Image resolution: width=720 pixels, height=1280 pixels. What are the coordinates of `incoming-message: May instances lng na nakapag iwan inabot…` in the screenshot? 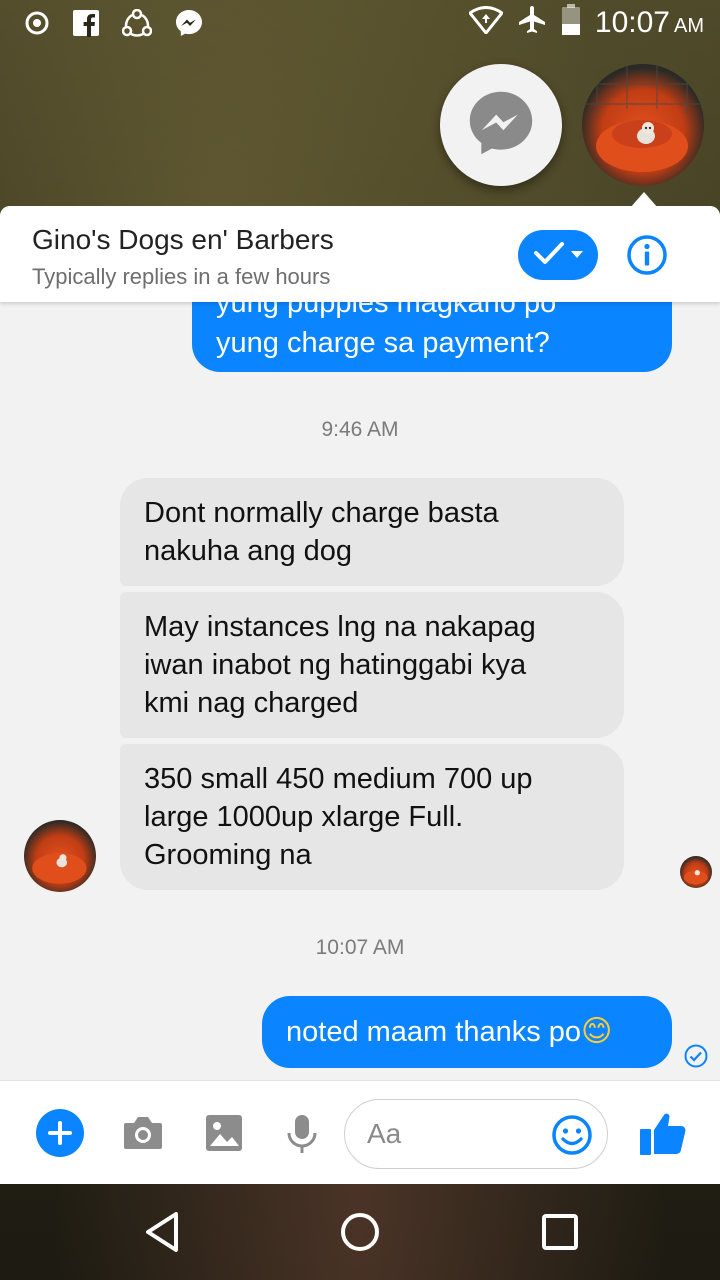 It's located at (372, 665).